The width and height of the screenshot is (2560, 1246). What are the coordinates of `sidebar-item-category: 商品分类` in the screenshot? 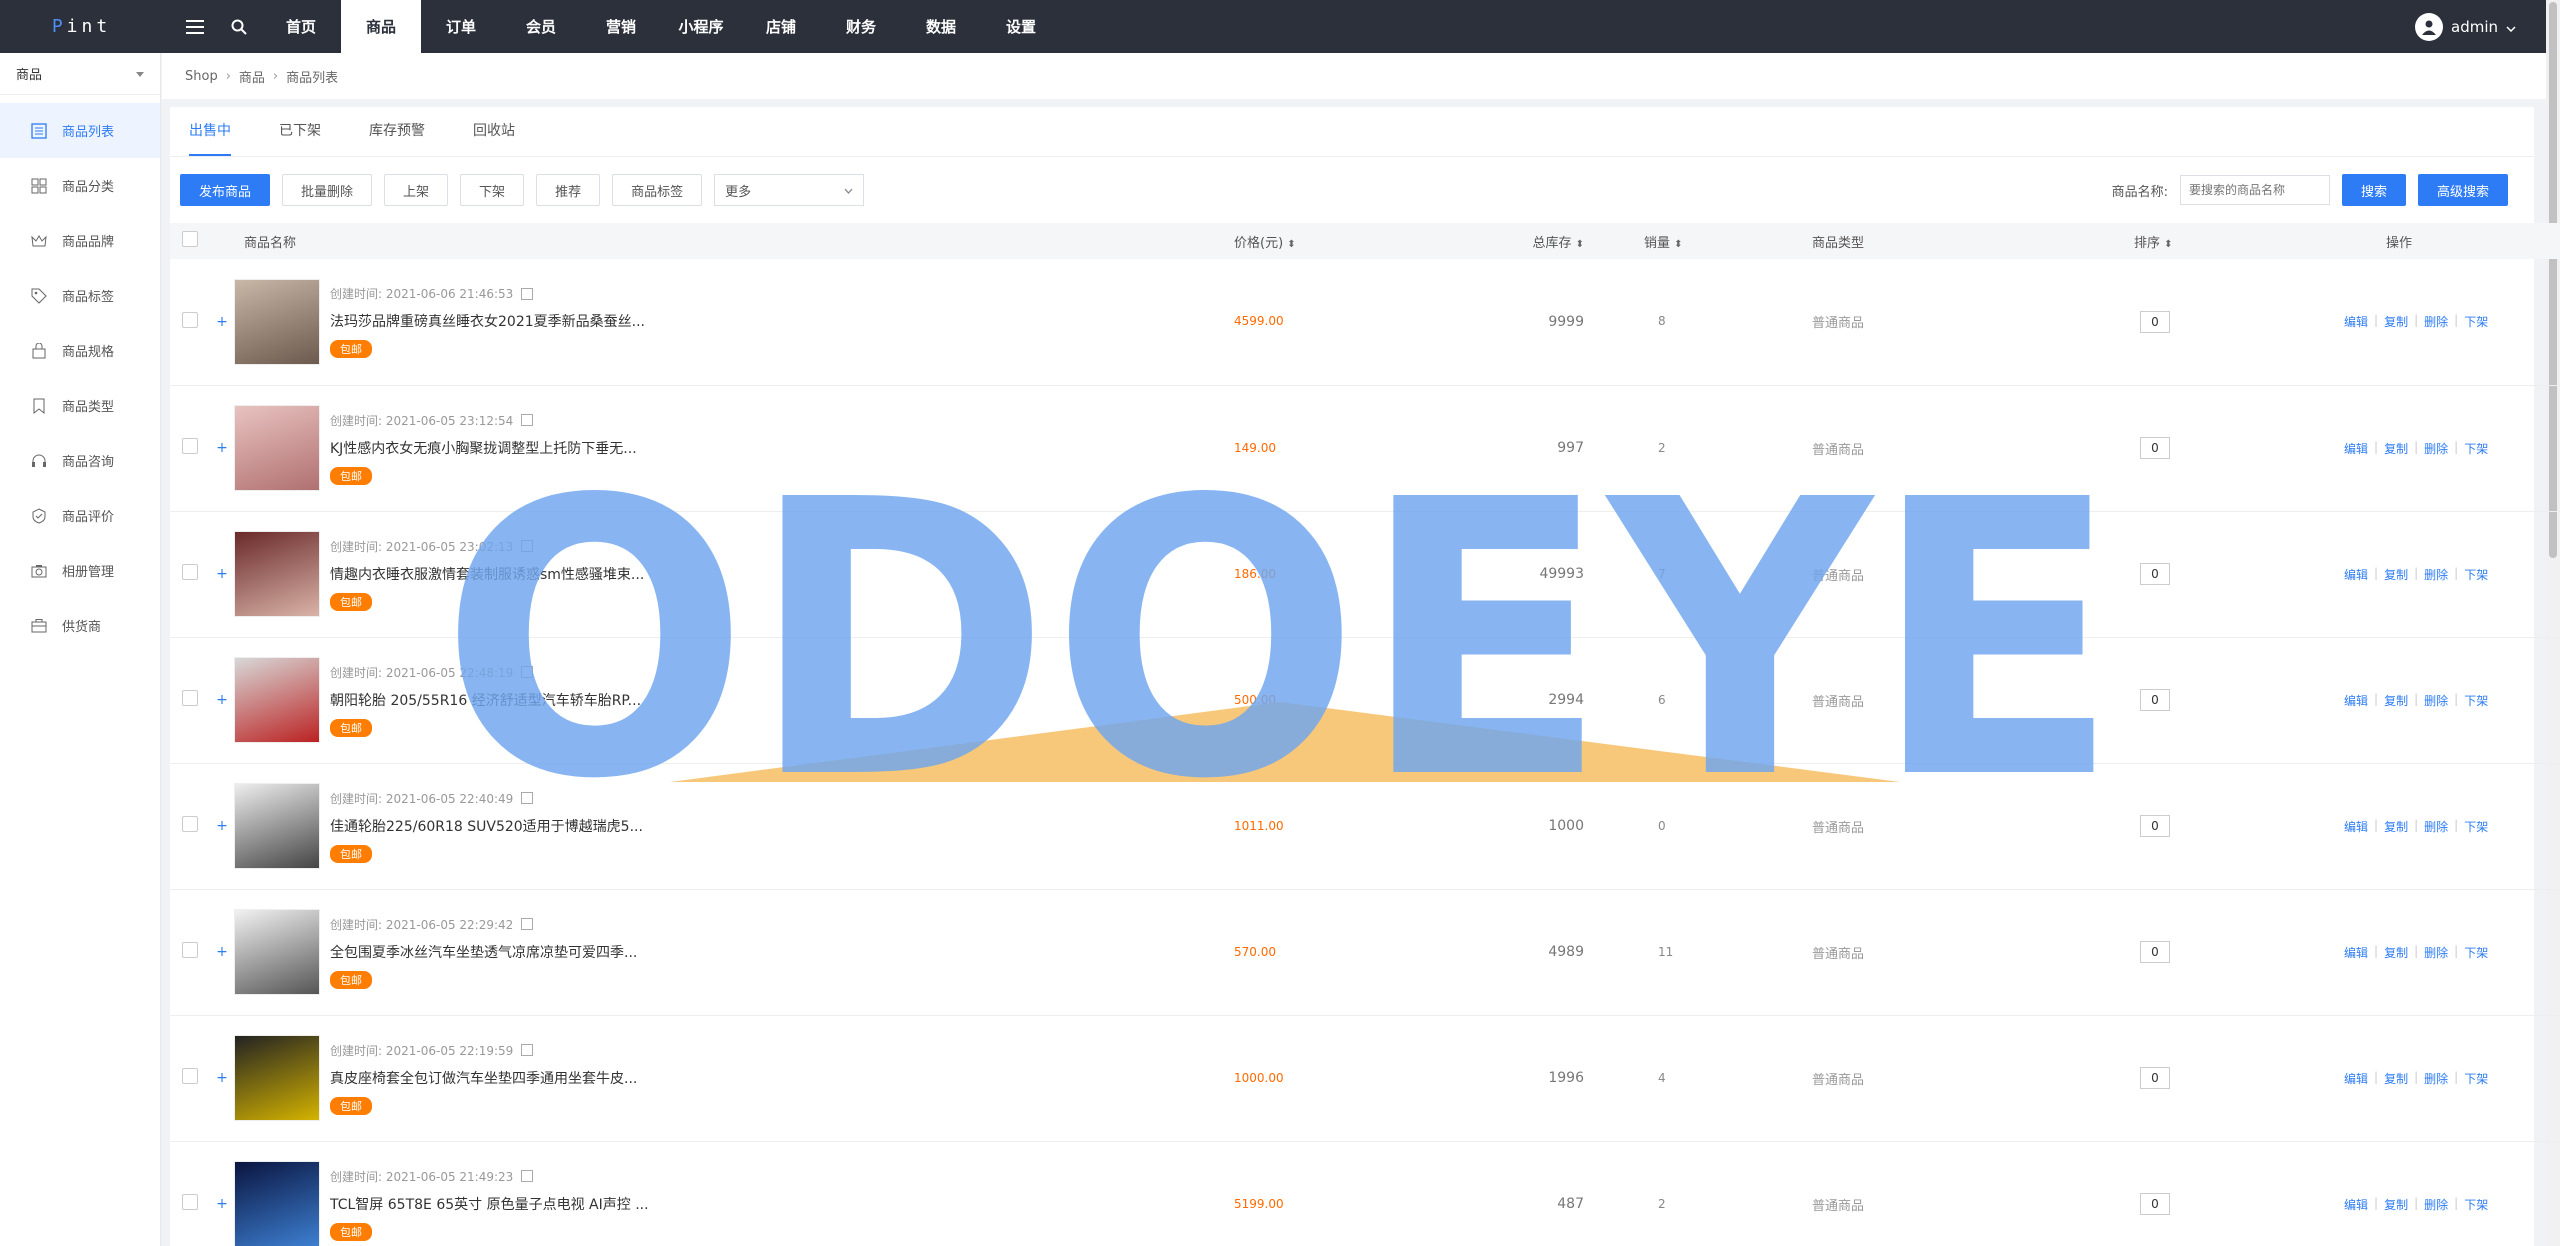 It's located at (80, 185).